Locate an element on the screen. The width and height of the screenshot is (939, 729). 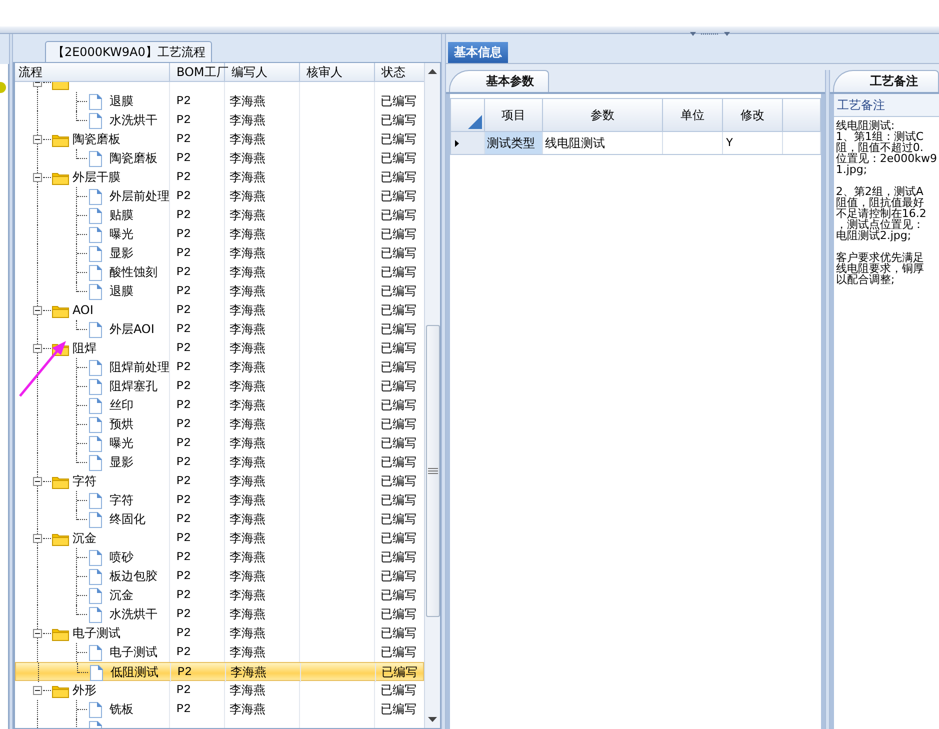
tree-label: 外层干膜 is located at coordinates (96, 177).